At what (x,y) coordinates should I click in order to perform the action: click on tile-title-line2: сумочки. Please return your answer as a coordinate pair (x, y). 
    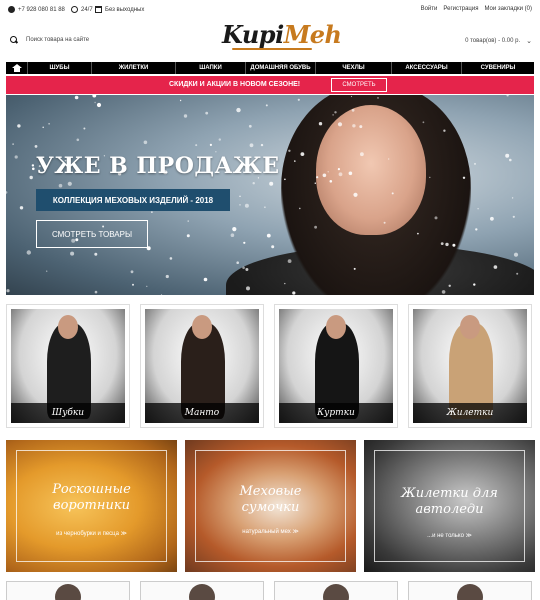
    Looking at the image, I should click on (270, 507).